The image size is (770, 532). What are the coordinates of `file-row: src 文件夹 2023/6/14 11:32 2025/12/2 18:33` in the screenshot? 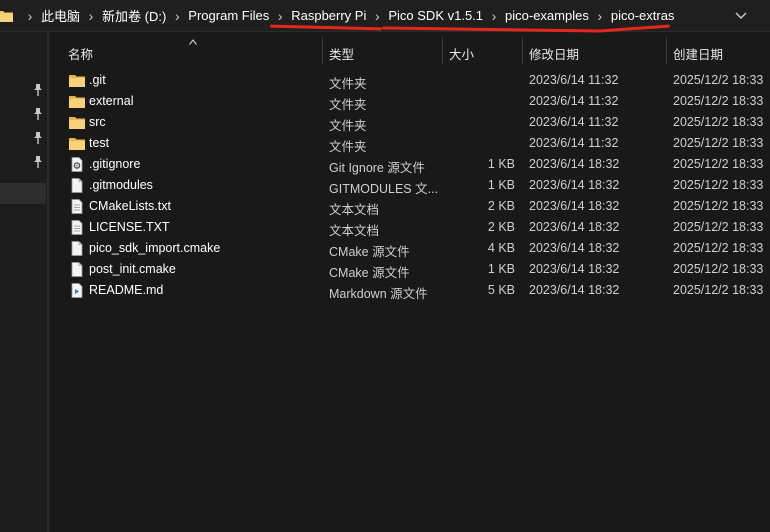 It's located at (409, 122).